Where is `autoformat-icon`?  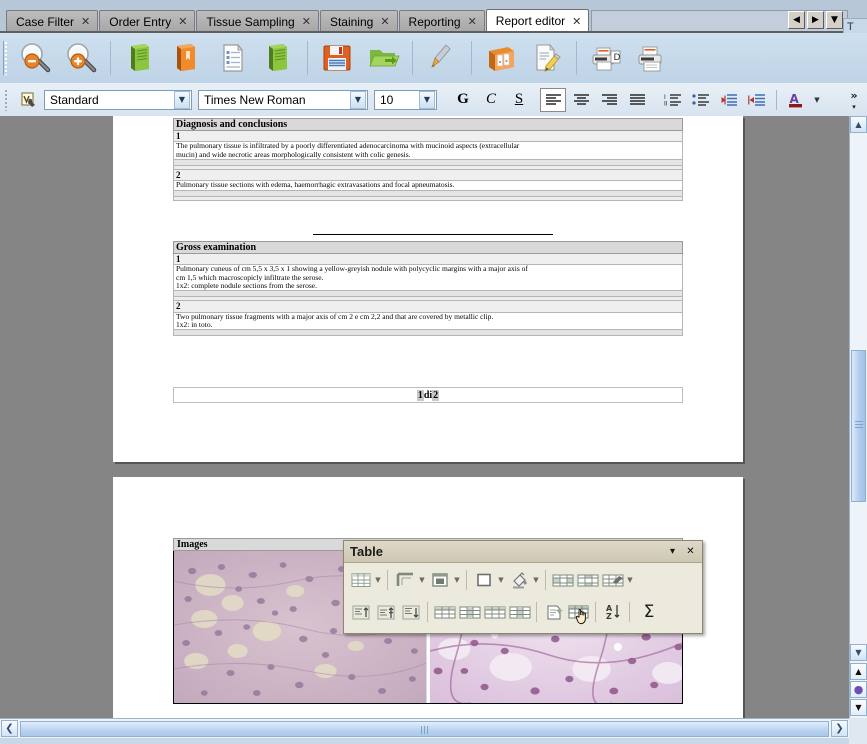
autoformat-icon is located at coordinates (553, 612).